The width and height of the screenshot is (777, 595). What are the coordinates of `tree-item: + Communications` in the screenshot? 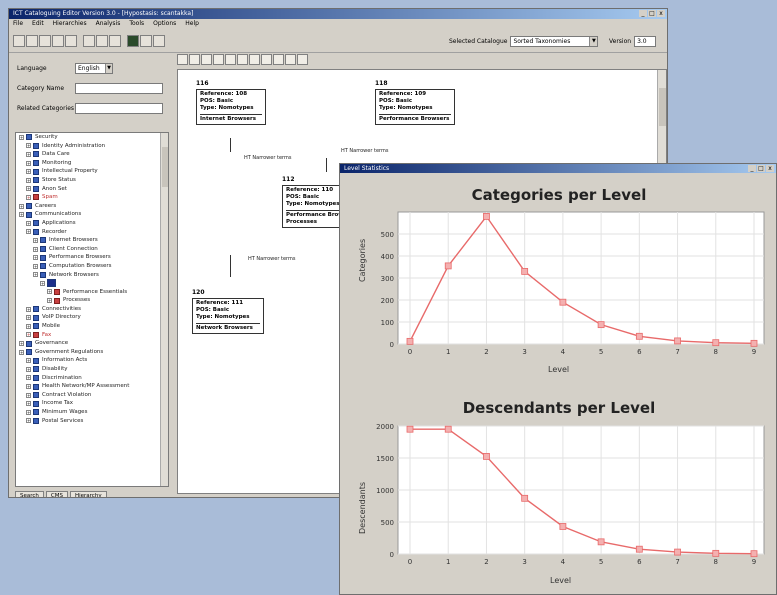 It's located at (92, 214).